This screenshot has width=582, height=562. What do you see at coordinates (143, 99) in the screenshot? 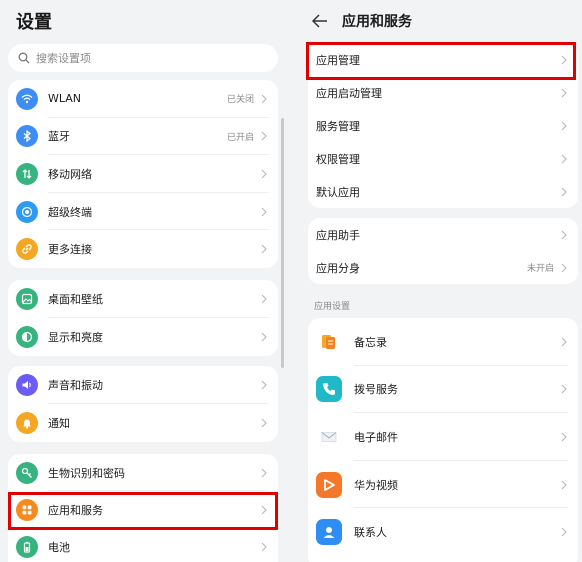
I see `settings-item-wlan: WLAN 已关闭` at bounding box center [143, 99].